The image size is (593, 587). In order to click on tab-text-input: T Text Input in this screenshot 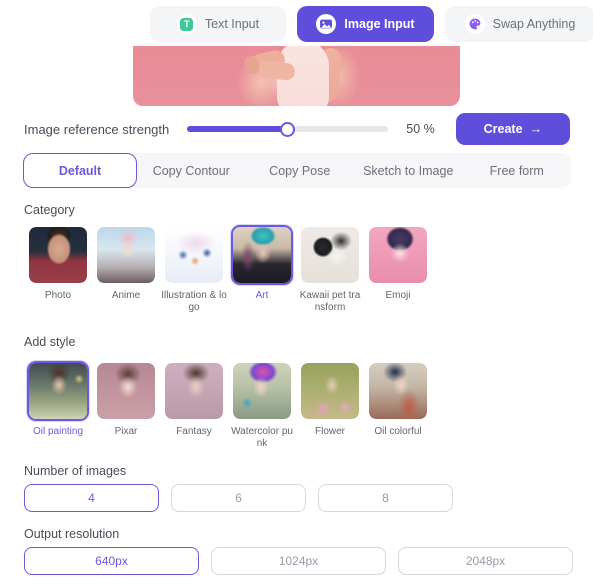, I will do `click(218, 24)`.